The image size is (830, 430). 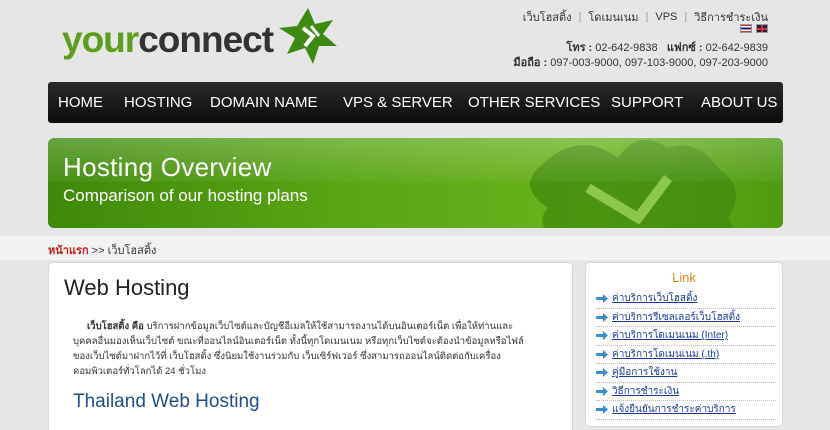 What do you see at coordinates (547, 17) in the screenshot?
I see `toplink-hosting: เว็บโฮสติ้ง` at bounding box center [547, 17].